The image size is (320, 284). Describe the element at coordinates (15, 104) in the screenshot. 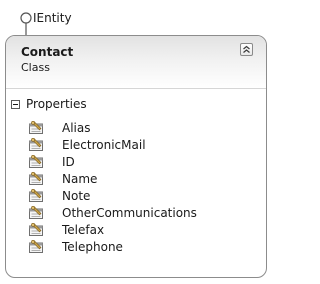

I see `collapse-minus-icon` at that location.